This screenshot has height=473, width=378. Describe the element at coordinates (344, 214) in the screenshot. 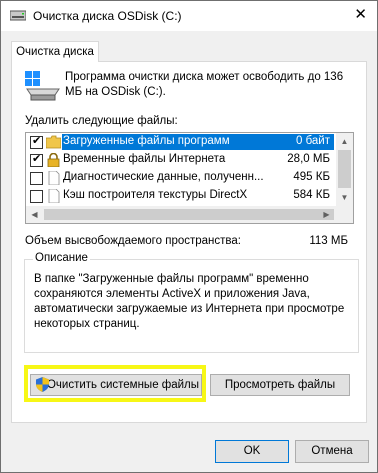

I see `scroll-corner` at that location.